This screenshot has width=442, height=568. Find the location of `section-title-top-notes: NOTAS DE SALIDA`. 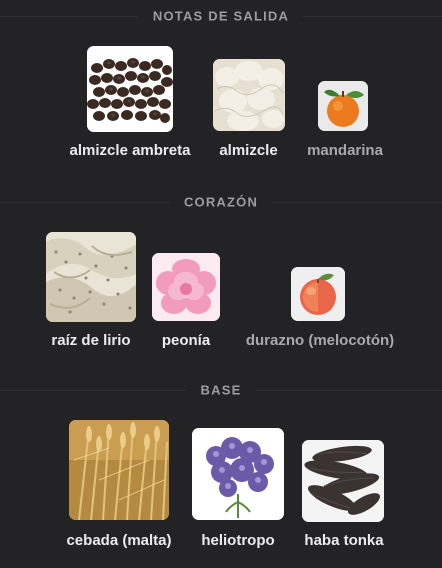

section-title-top-notes: NOTAS DE SALIDA is located at coordinates (221, 16).